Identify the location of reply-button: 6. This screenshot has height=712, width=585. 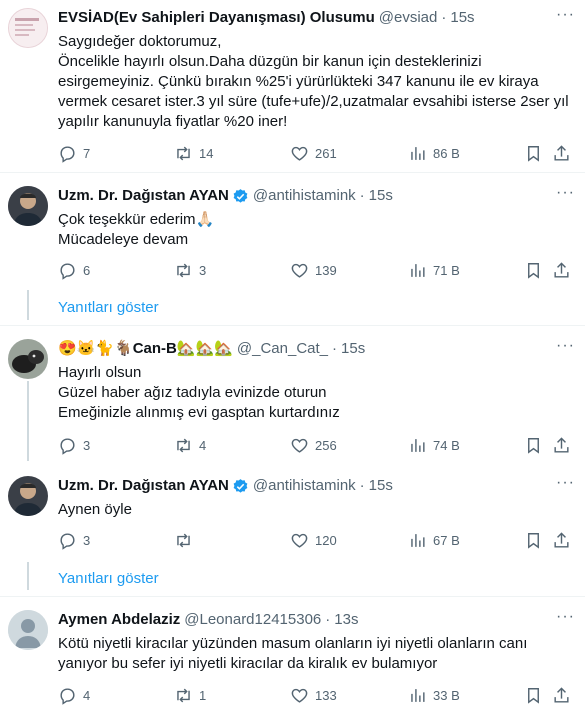
(74, 270).